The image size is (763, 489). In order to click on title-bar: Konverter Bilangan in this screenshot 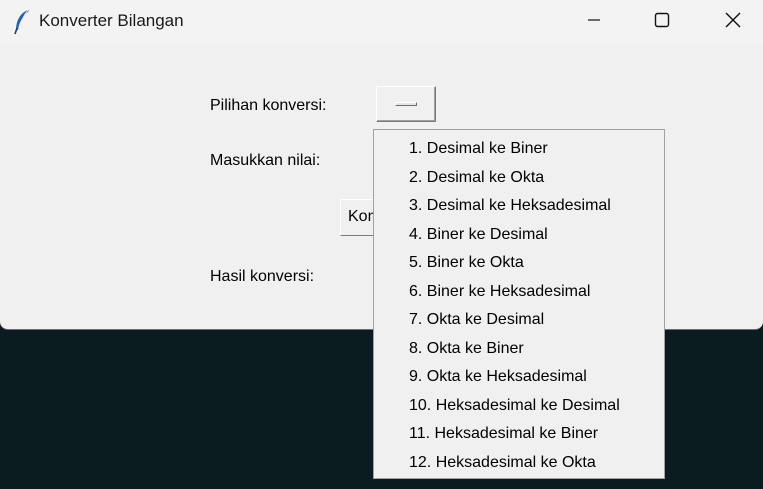, I will do `click(381, 22)`.